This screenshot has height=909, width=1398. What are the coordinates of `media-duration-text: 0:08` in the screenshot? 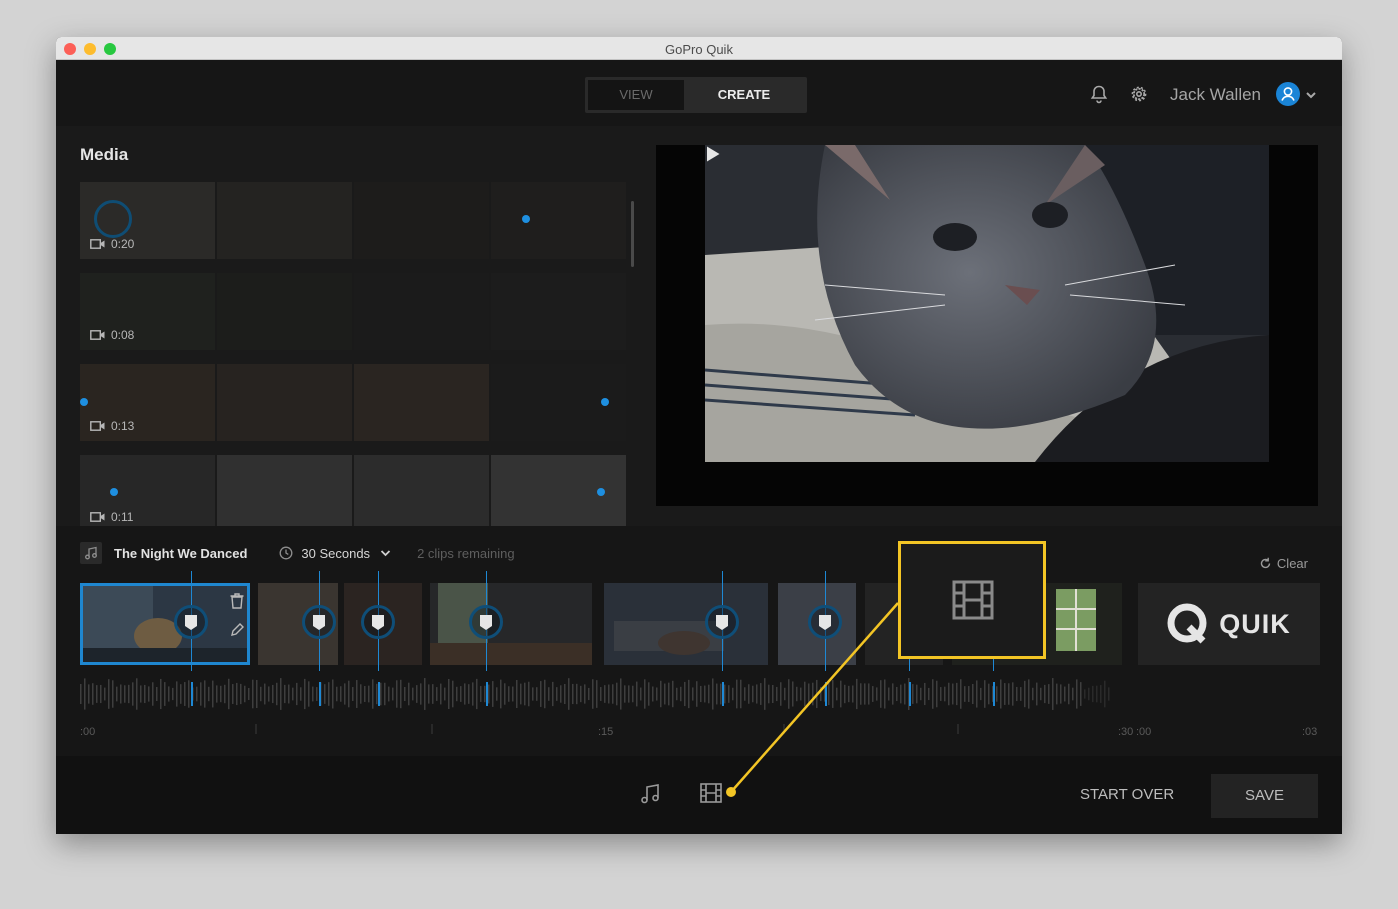 It's located at (123, 335).